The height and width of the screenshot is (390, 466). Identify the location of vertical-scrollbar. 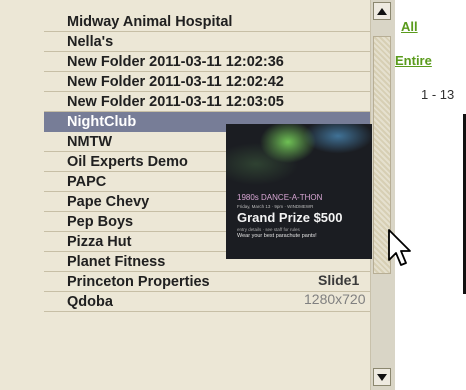
(382, 195).